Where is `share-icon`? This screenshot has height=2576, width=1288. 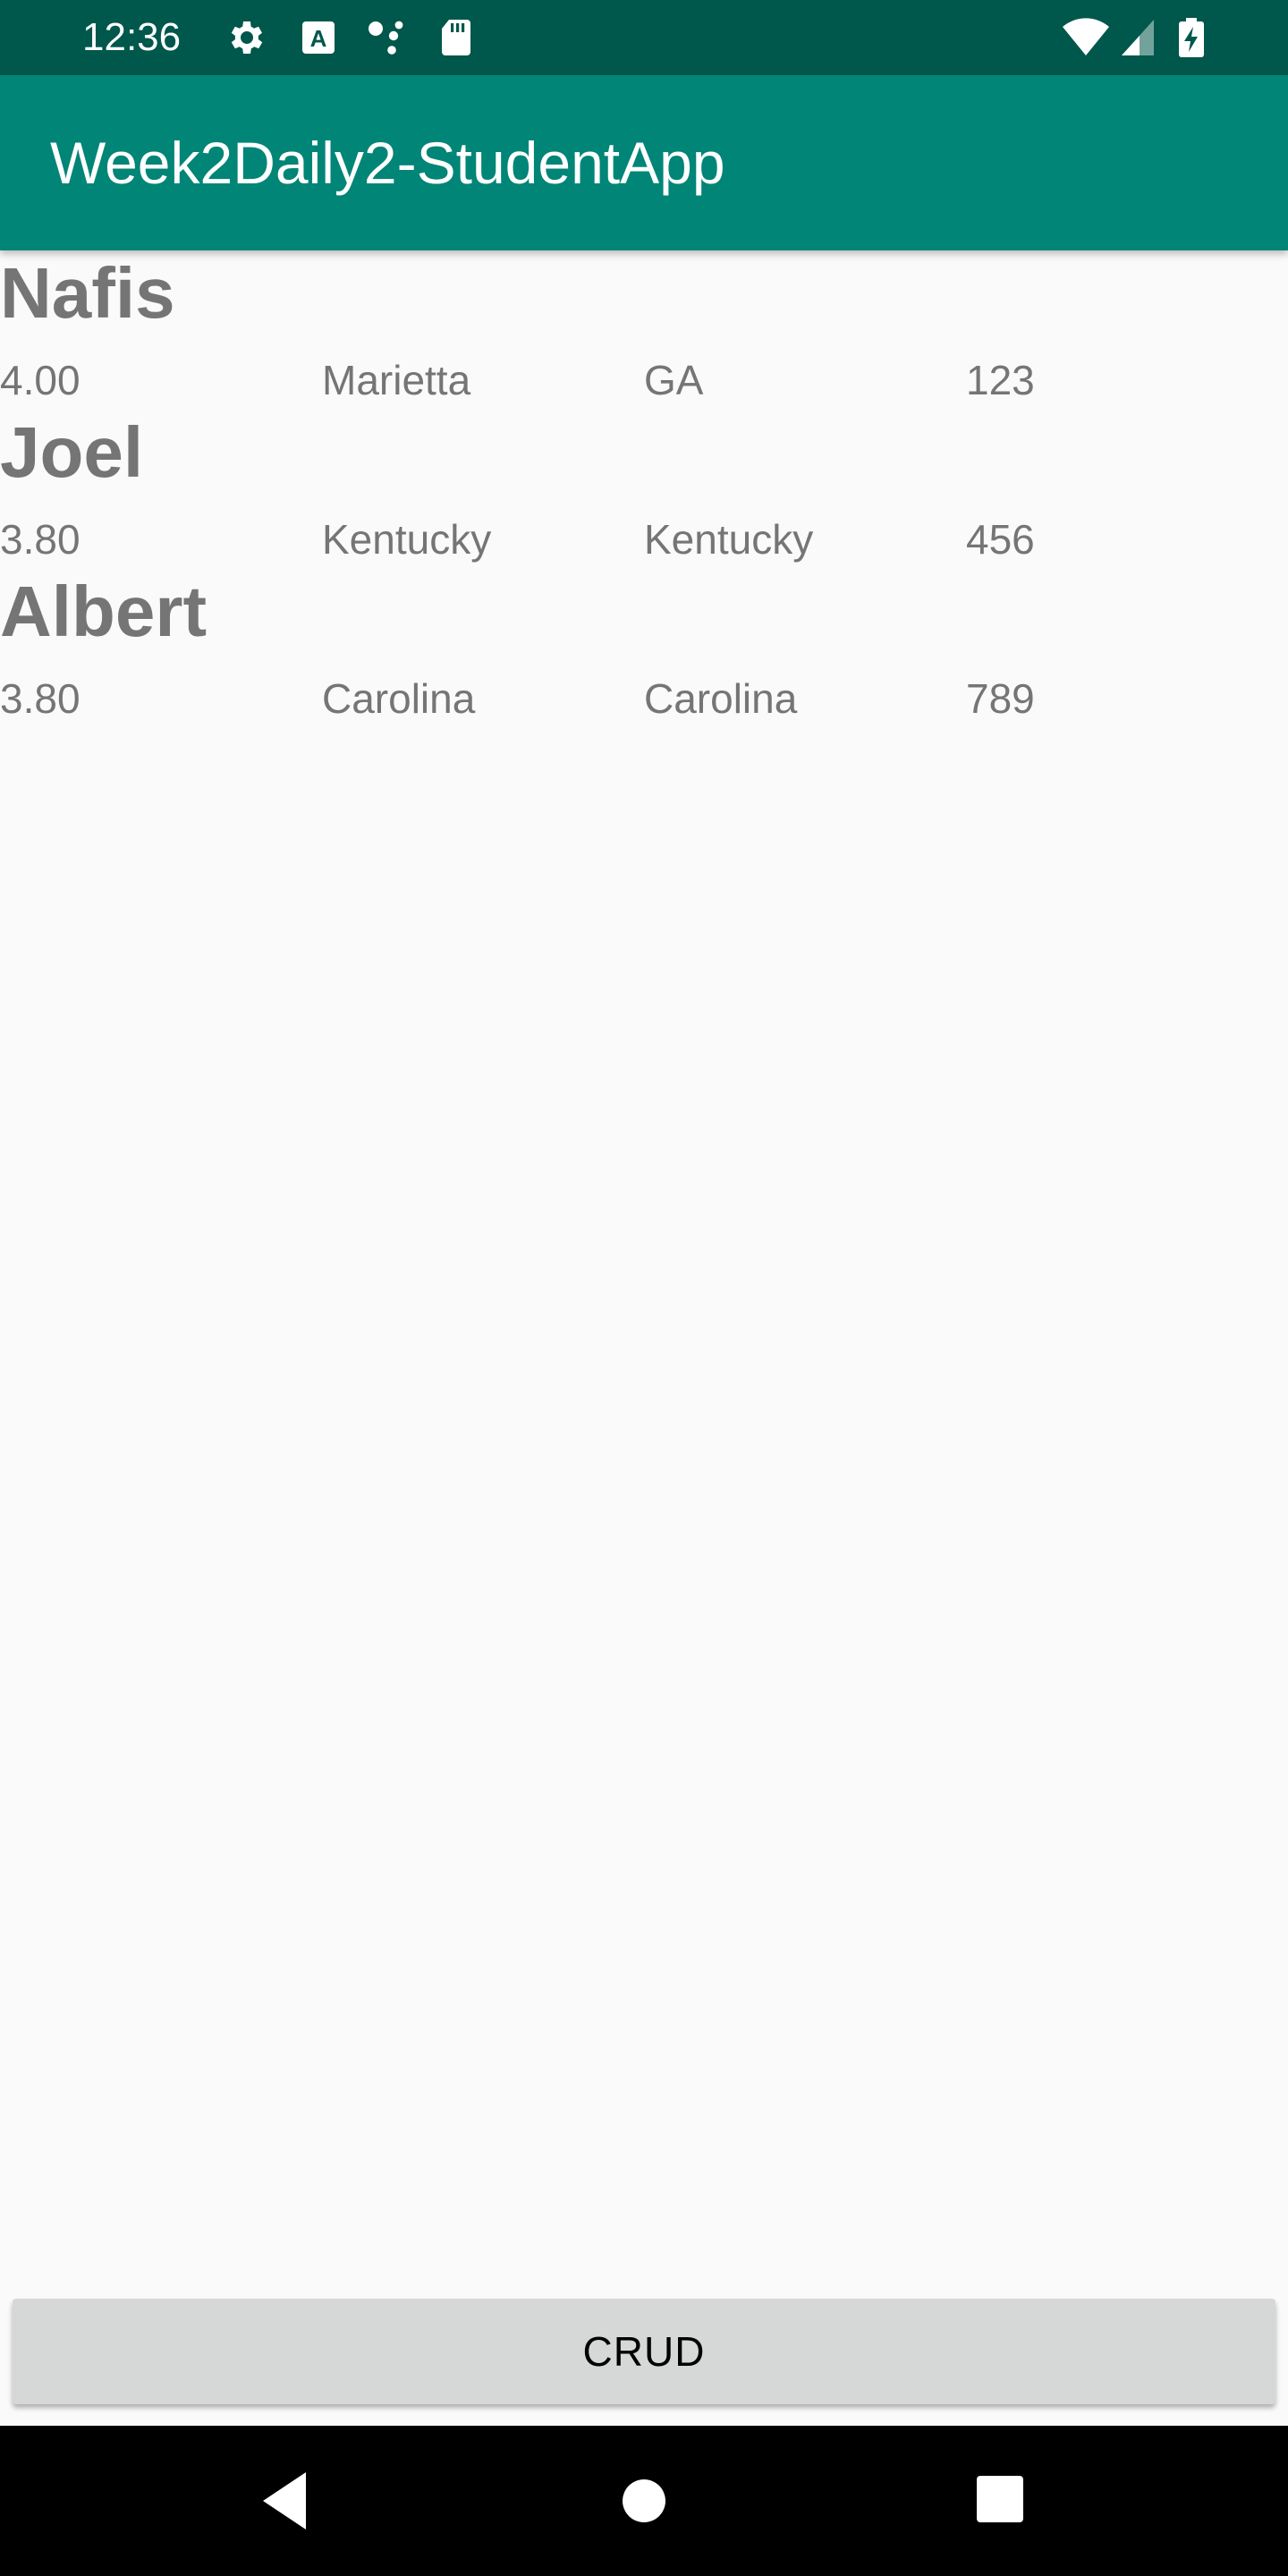
share-icon is located at coordinates (386, 38).